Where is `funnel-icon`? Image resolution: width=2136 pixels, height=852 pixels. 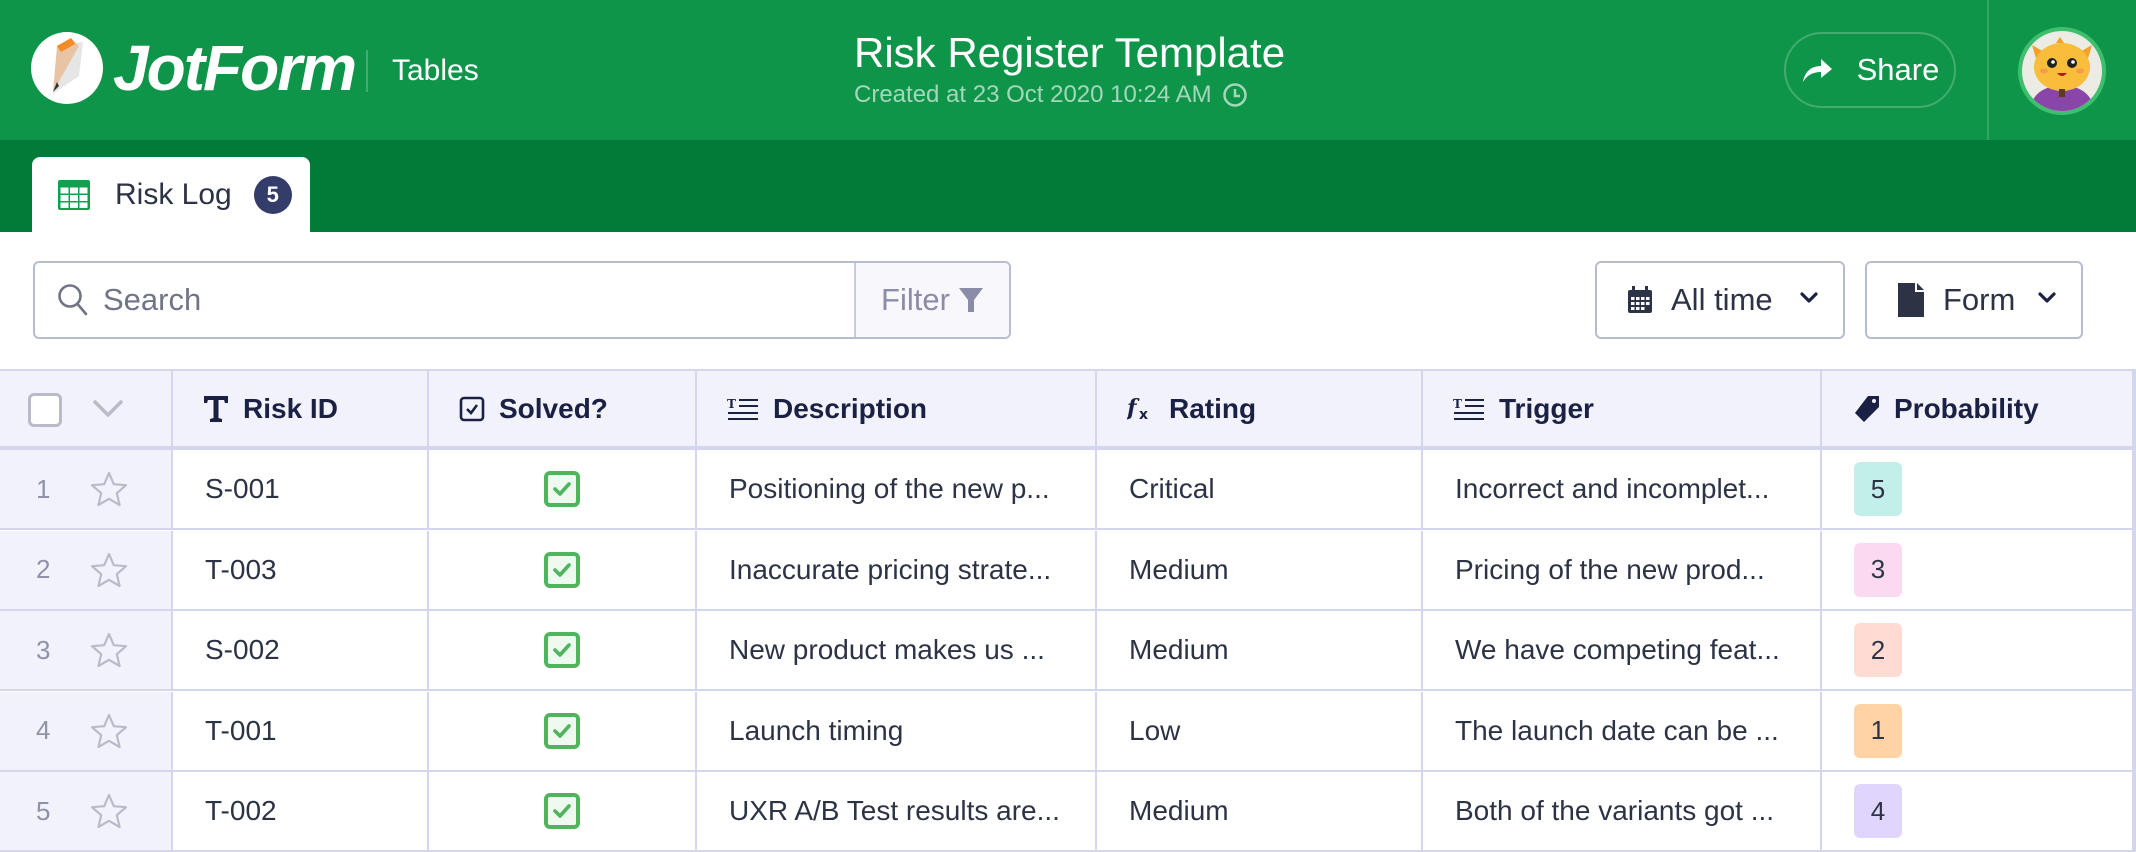 funnel-icon is located at coordinates (970, 300).